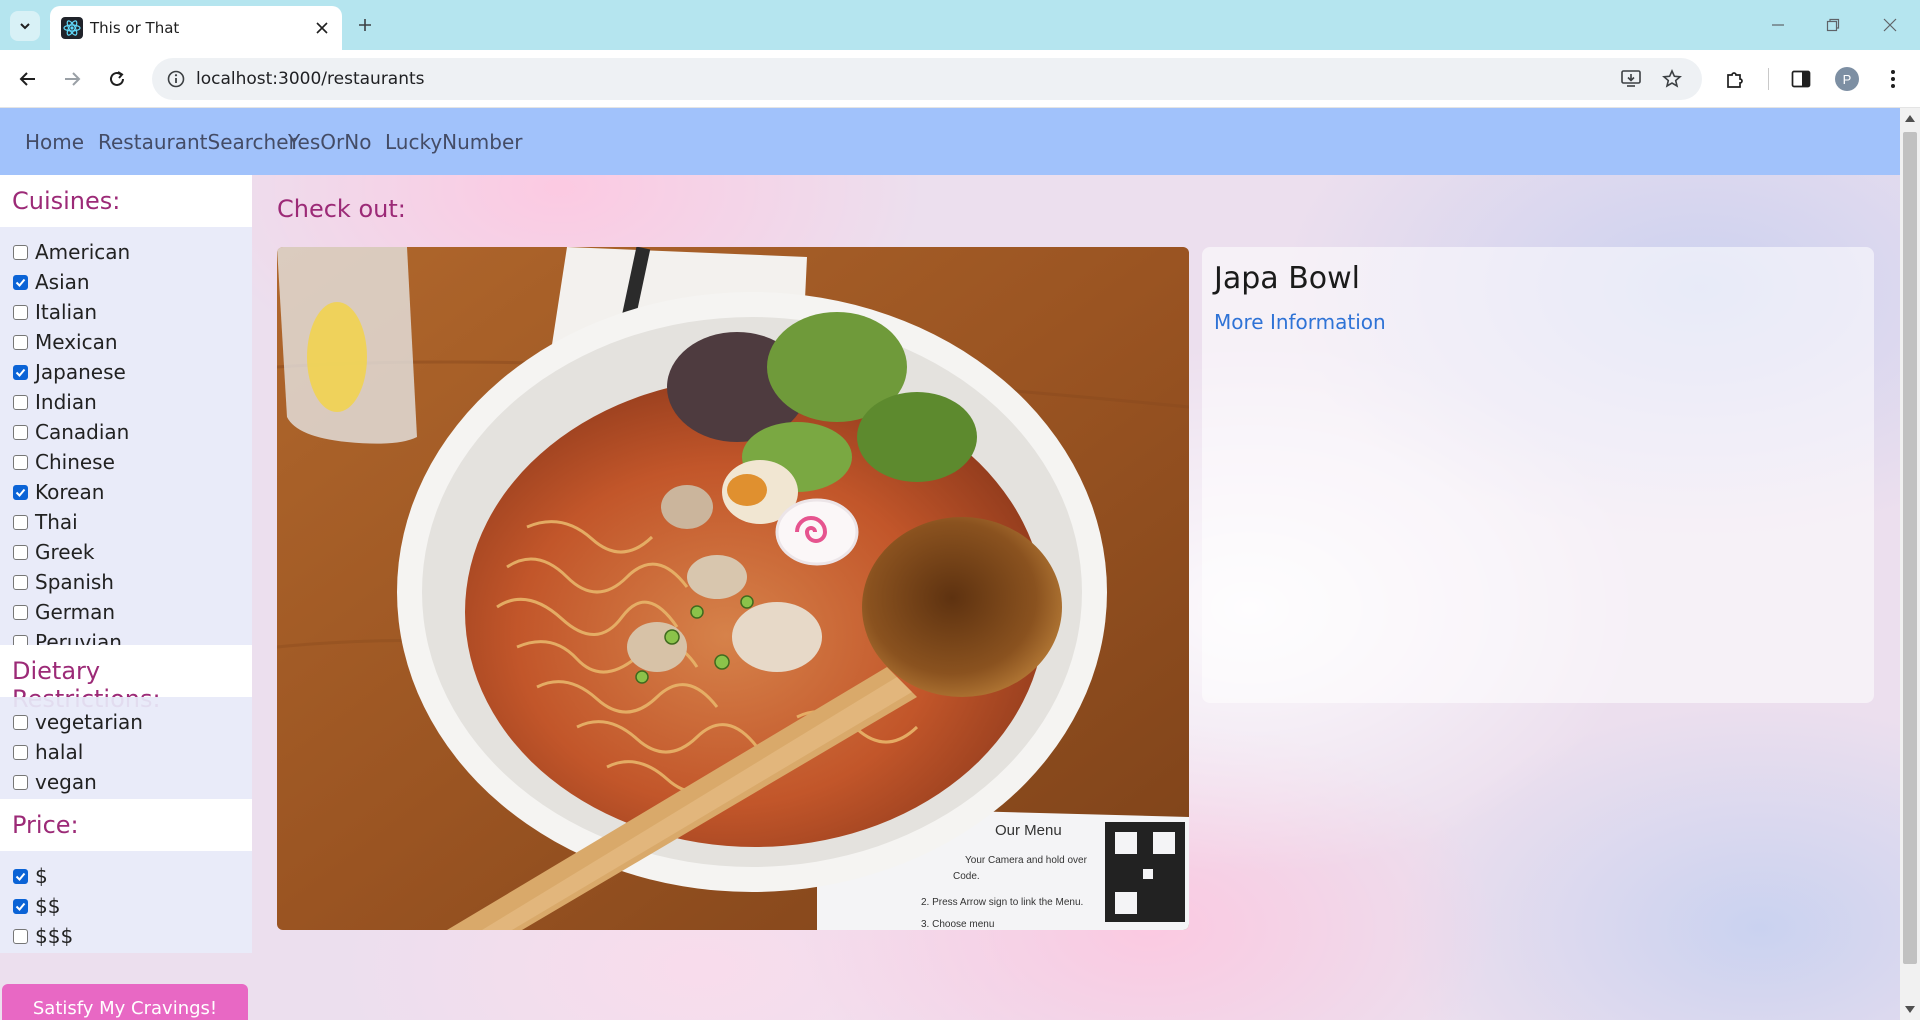 This screenshot has height=1020, width=1920. I want to click on url-text: localhost:3000/restaurants, so click(310, 79).